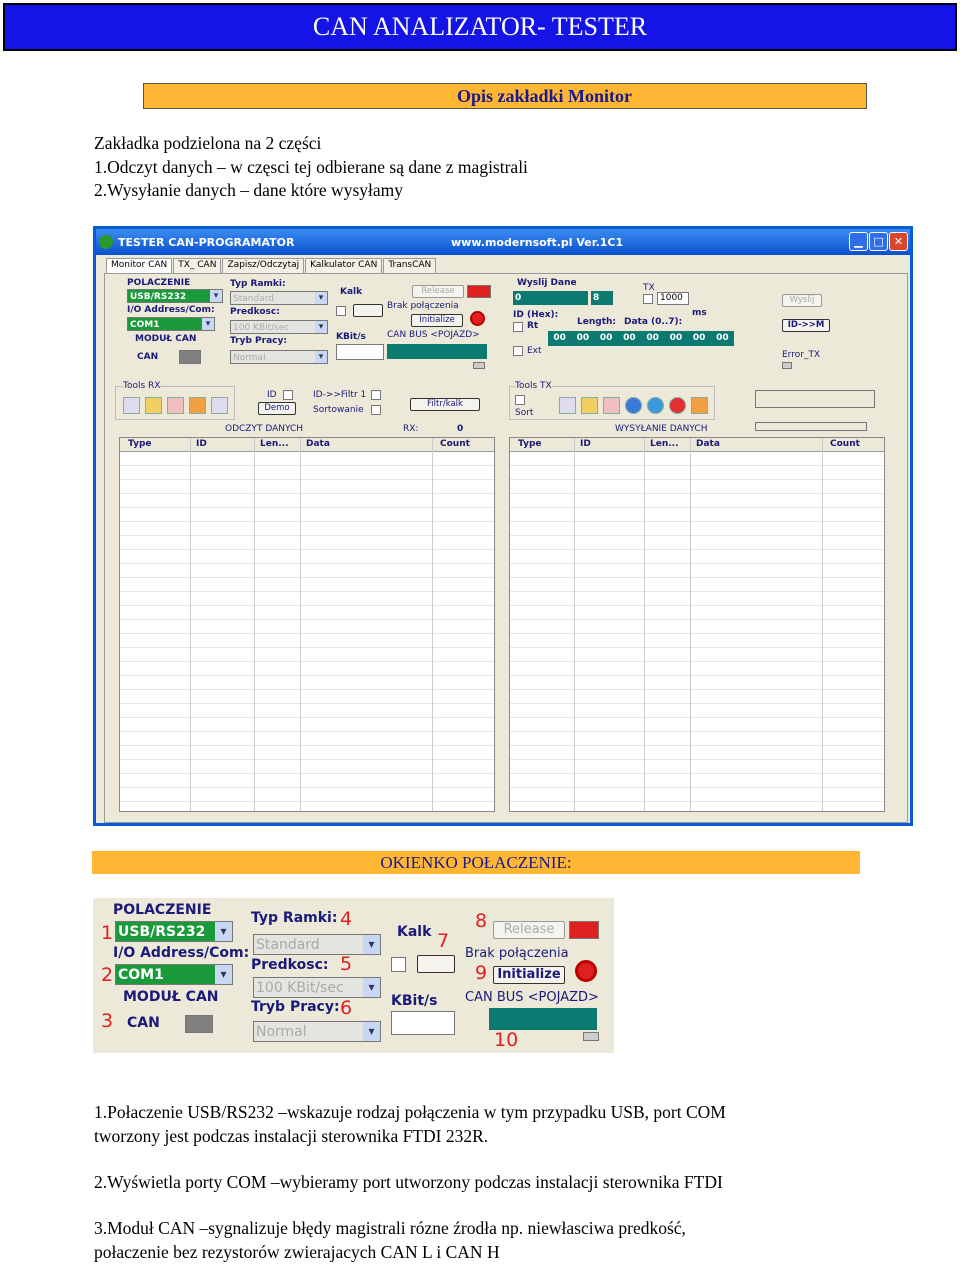 Image resolution: width=960 pixels, height=1264 pixels. Describe the element at coordinates (197, 266) in the screenshot. I see `tab-tx-can: TX_ CAN` at that location.